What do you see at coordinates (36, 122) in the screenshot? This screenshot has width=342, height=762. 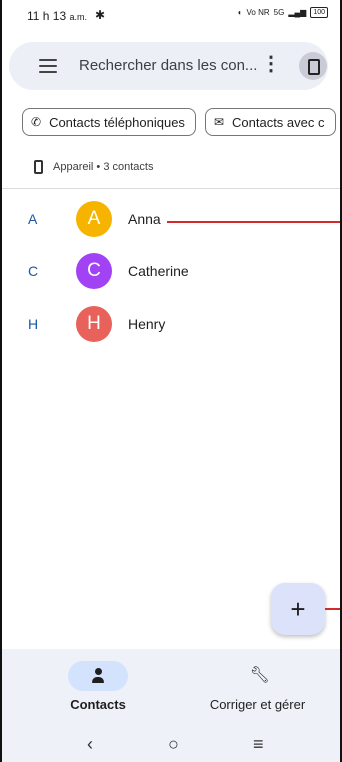 I see `phone-icon: ✆` at bounding box center [36, 122].